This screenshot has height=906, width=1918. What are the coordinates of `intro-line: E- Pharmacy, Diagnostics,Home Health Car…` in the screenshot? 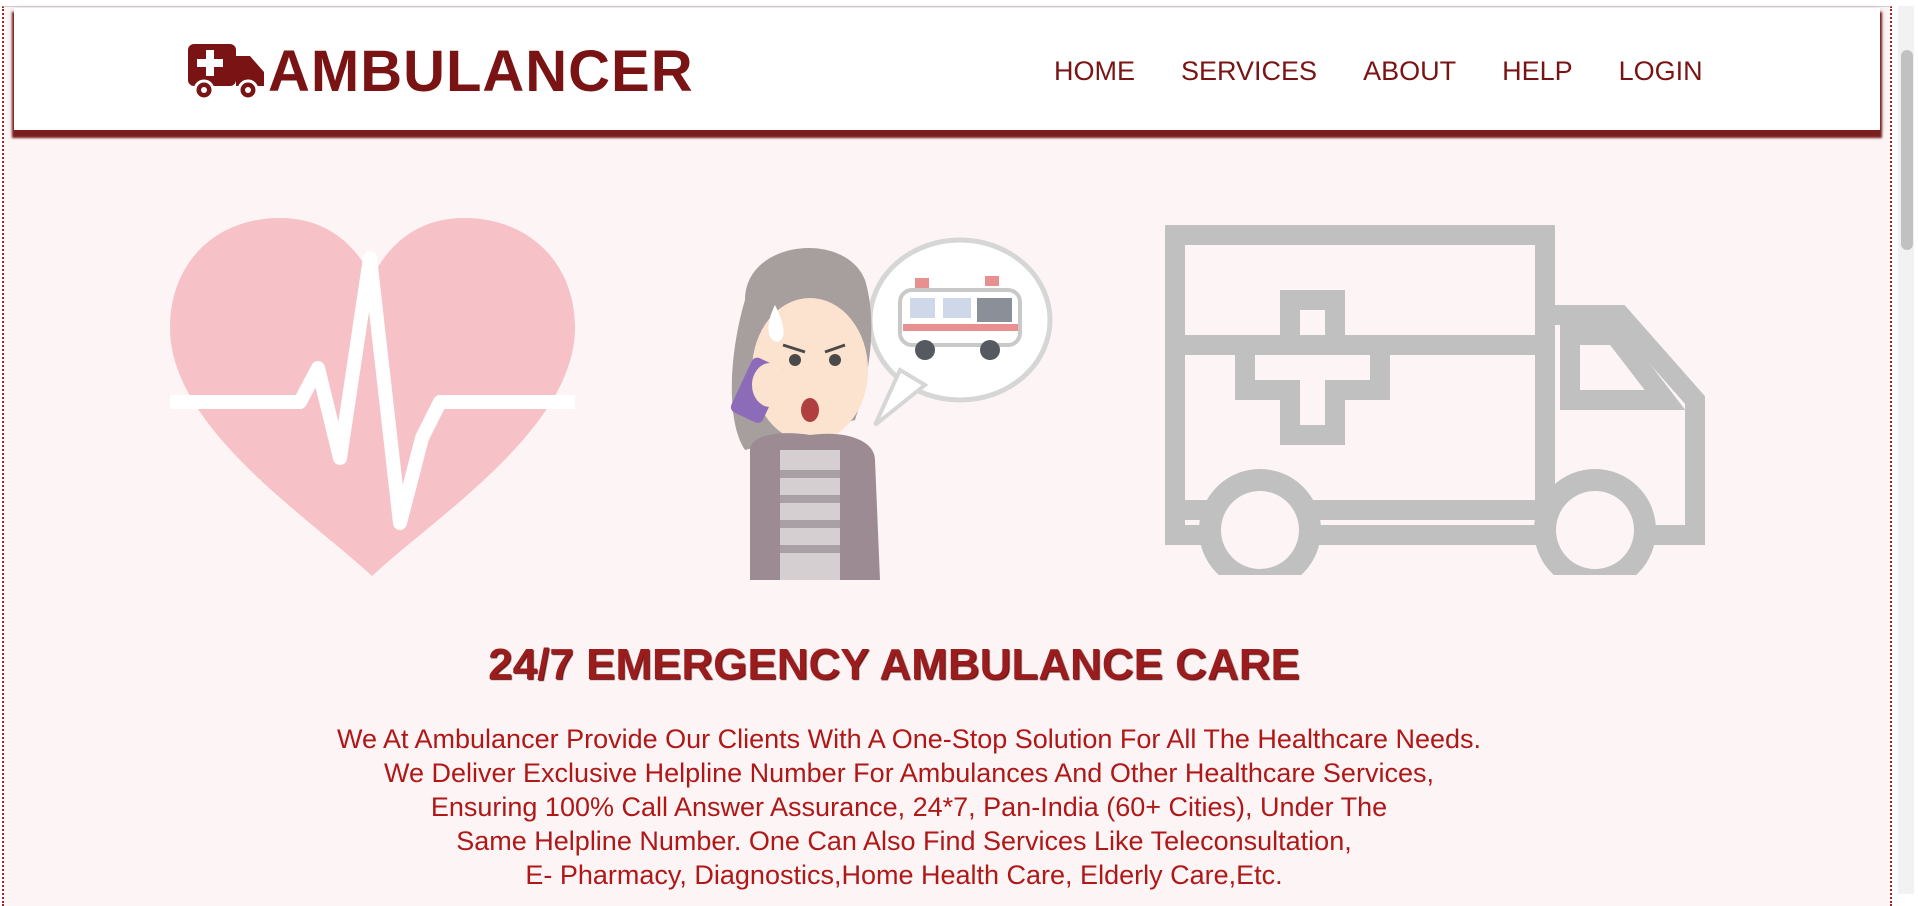 It's located at (904, 875).